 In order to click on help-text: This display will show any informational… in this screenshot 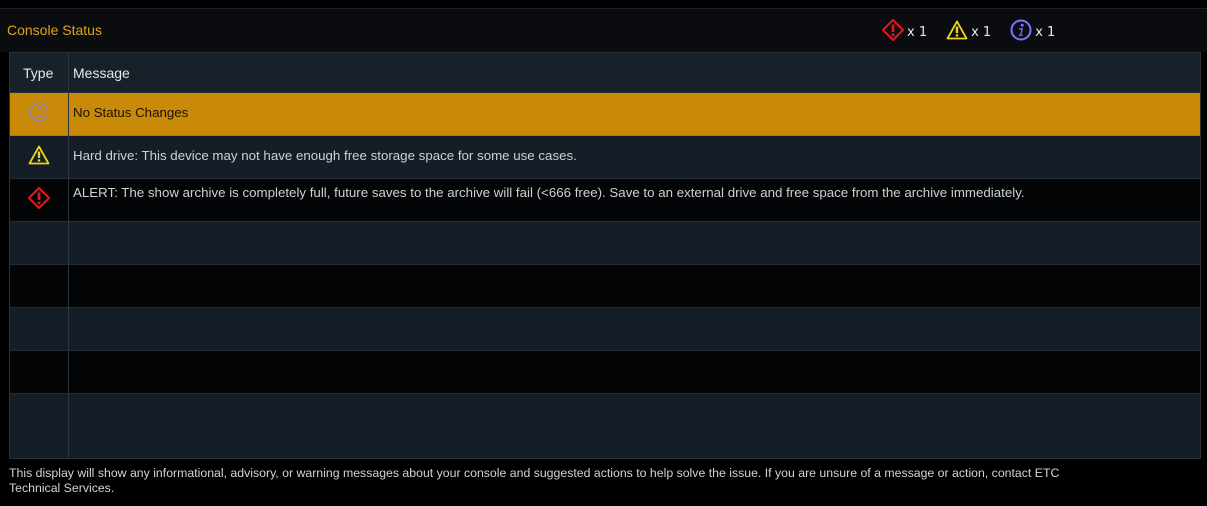, I will do `click(534, 480)`.